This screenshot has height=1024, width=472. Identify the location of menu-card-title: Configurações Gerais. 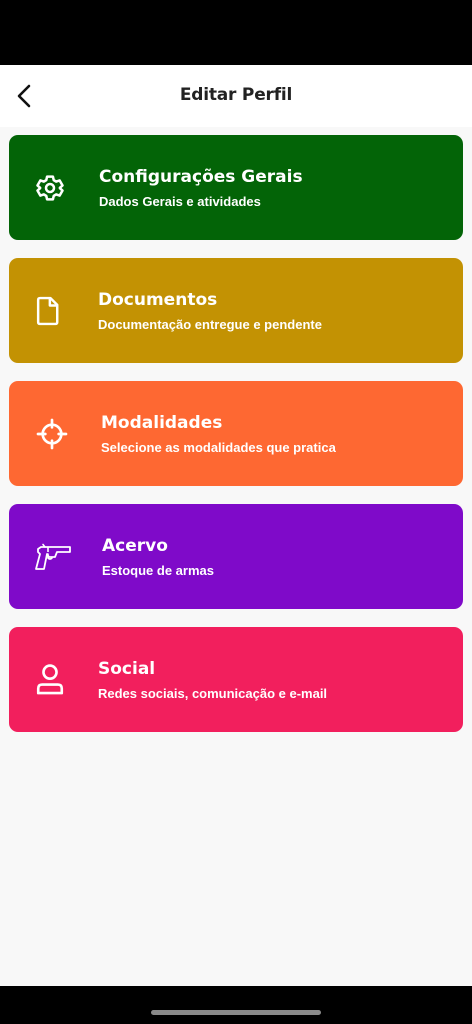
(201, 177).